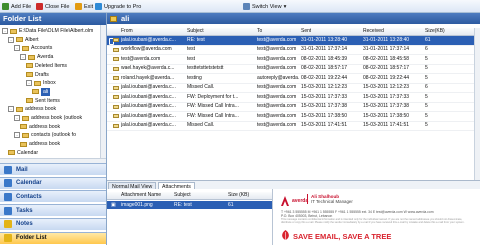  I want to click on attachments-header: Attachment Name Subject Size (KB), so click(189, 196).